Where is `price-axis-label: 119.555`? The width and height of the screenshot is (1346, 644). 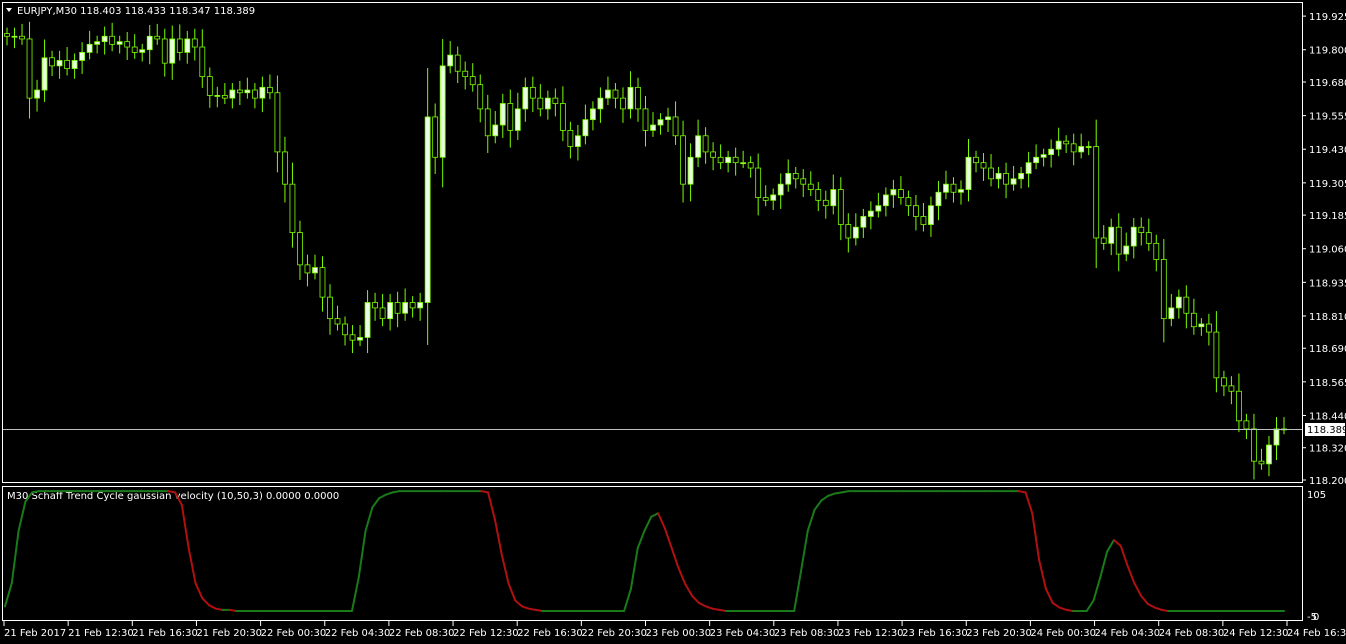
price-axis-label: 119.555 is located at coordinates (1327, 117).